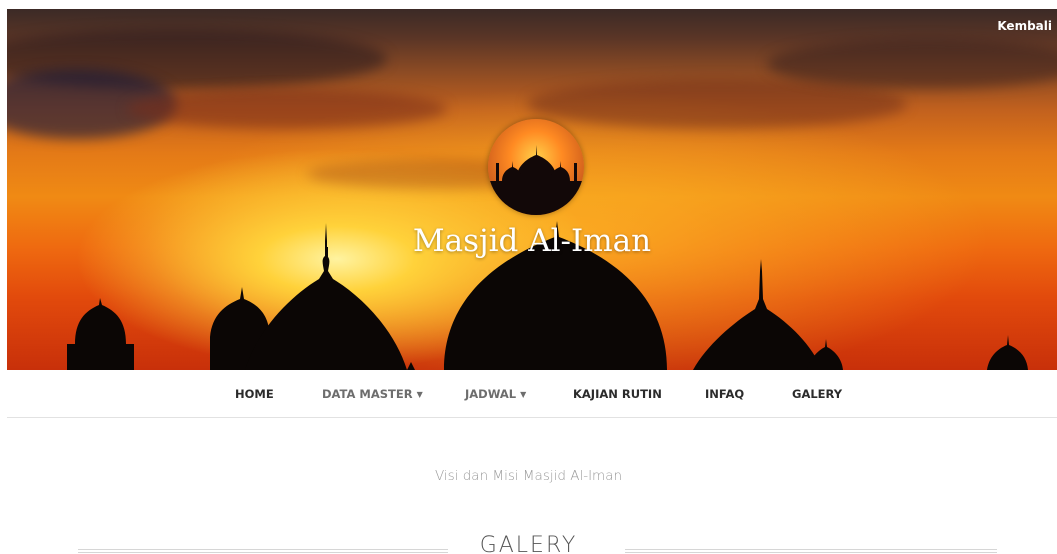 The image size is (1057, 554). I want to click on site-title: Masjid Al-Iman, so click(532, 241).